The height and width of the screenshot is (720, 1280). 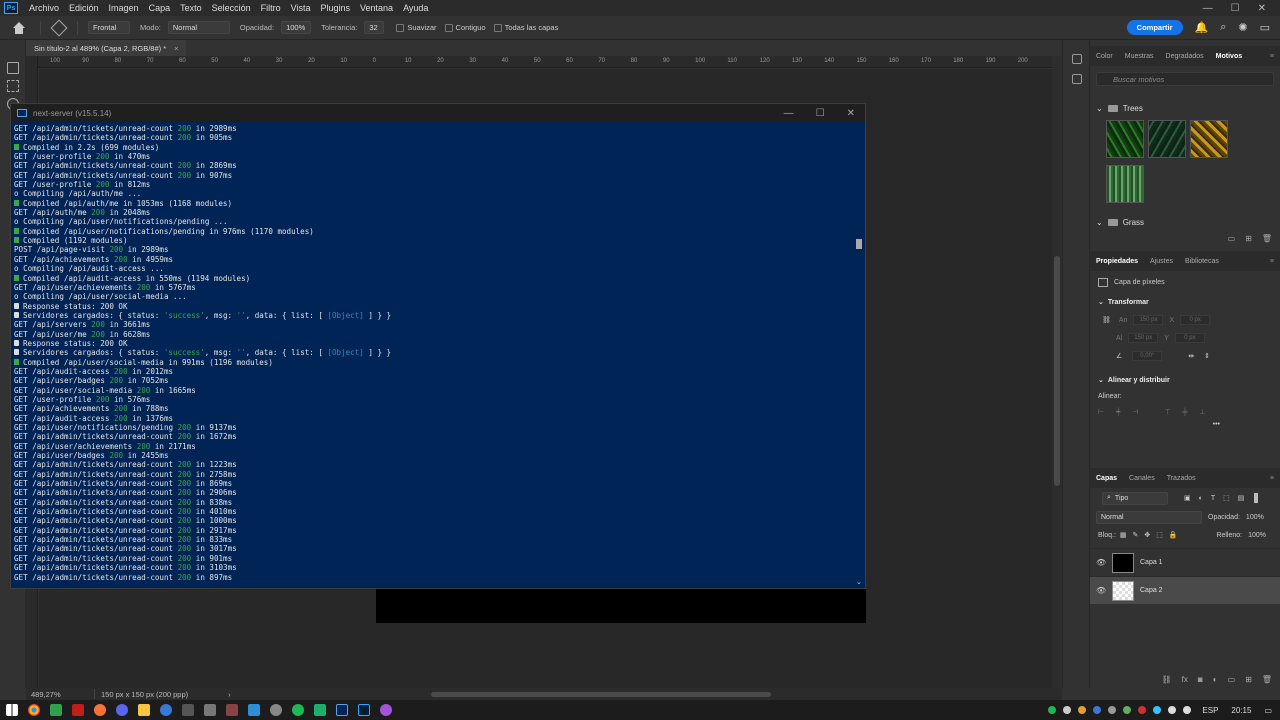 I want to click on tab-muestras: Muestras, so click(x=1139, y=56).